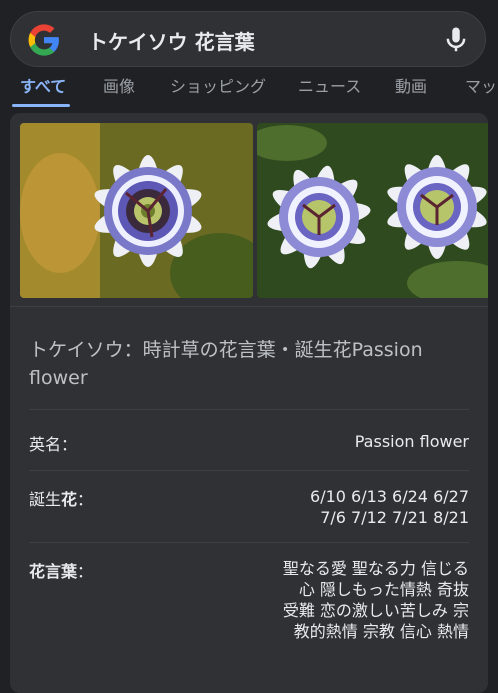 This screenshot has width=498, height=693. I want to click on tab-maps: マッ, so click(481, 85).